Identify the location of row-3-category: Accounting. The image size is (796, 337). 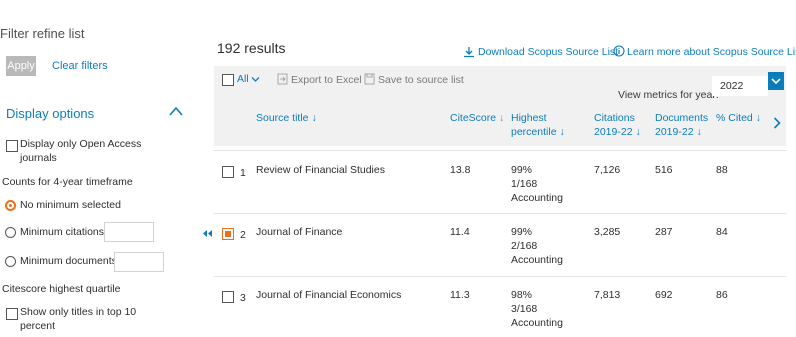
(537, 323).